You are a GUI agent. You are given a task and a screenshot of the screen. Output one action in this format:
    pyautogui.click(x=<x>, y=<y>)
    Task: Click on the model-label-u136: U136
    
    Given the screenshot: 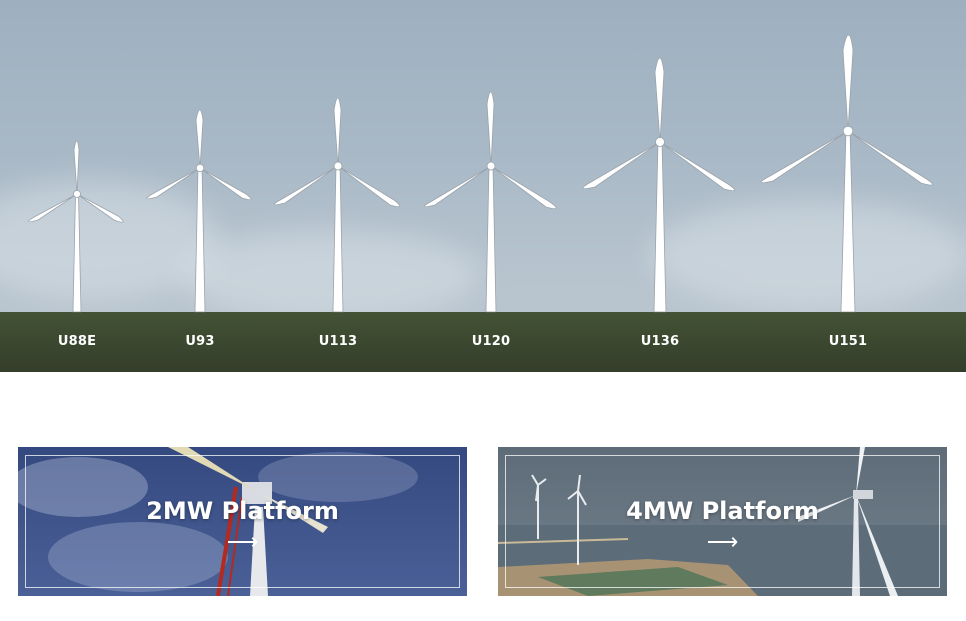 What is the action you would take?
    pyautogui.click(x=660, y=341)
    